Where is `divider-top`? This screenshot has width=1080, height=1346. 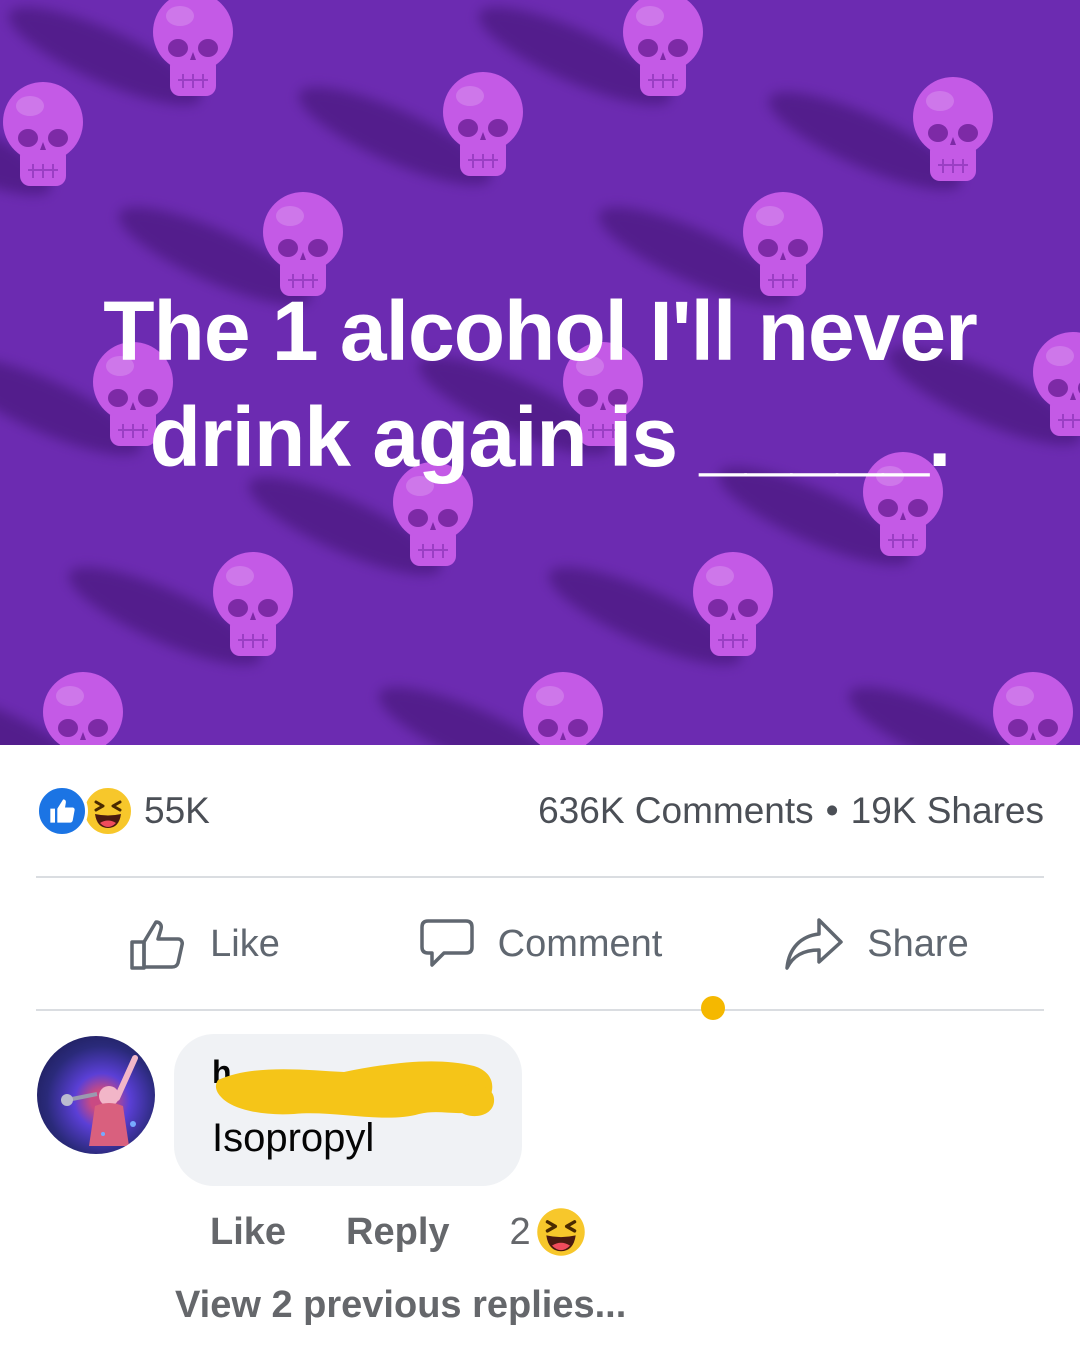
divider-top is located at coordinates (540, 877).